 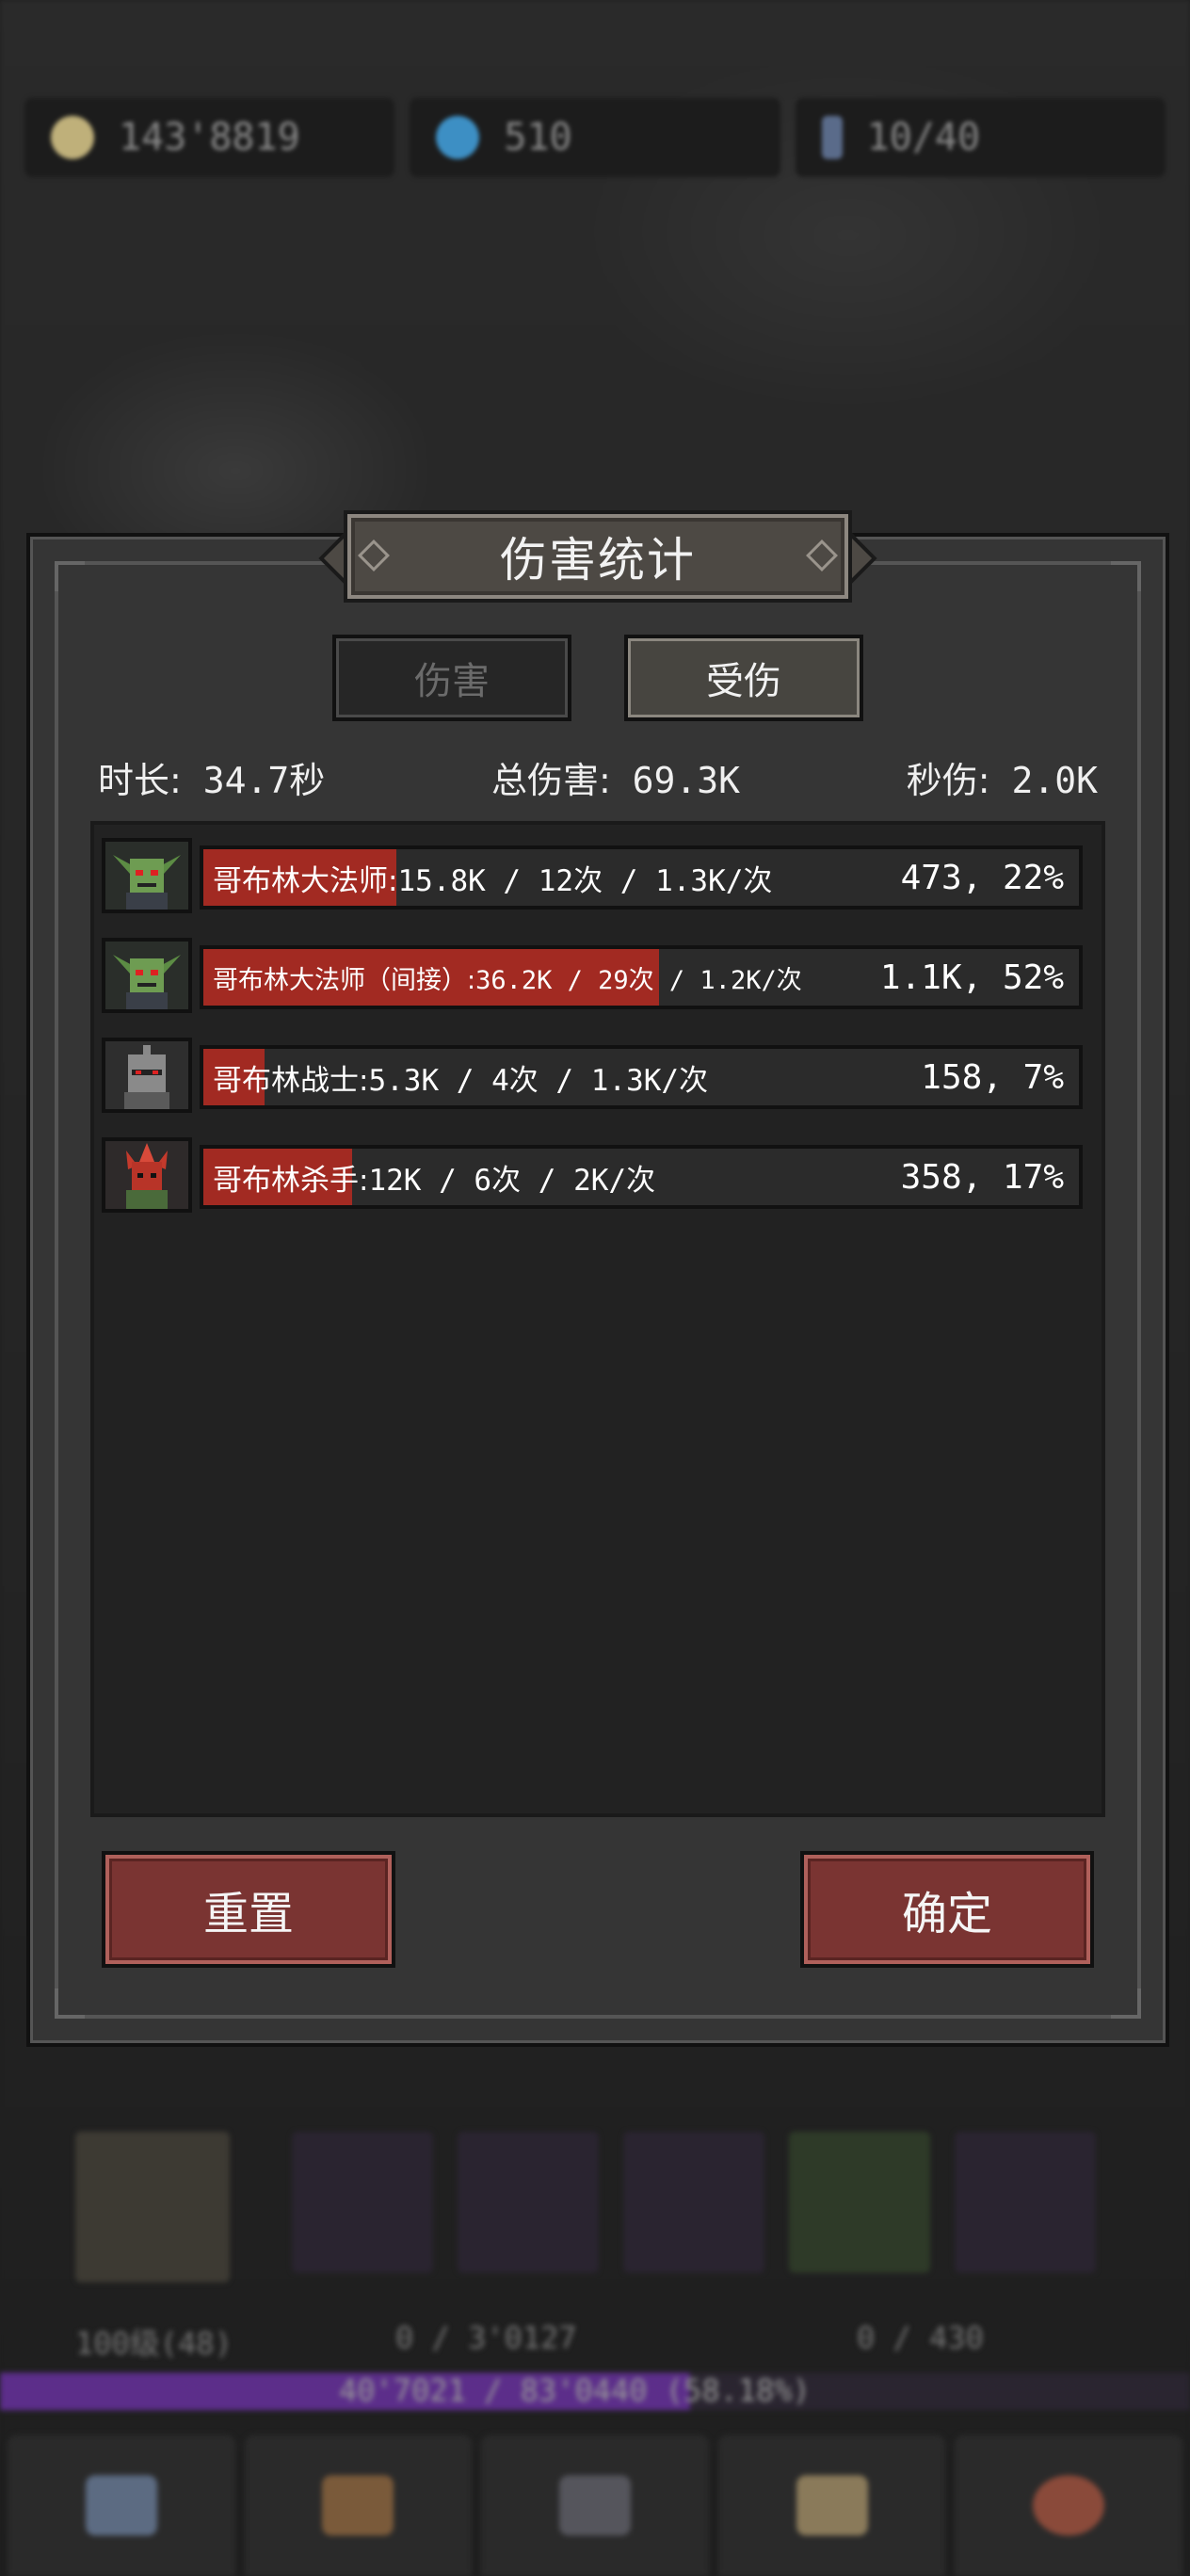 I want to click on goblin-warrior-portrait-icon, so click(x=147, y=1075).